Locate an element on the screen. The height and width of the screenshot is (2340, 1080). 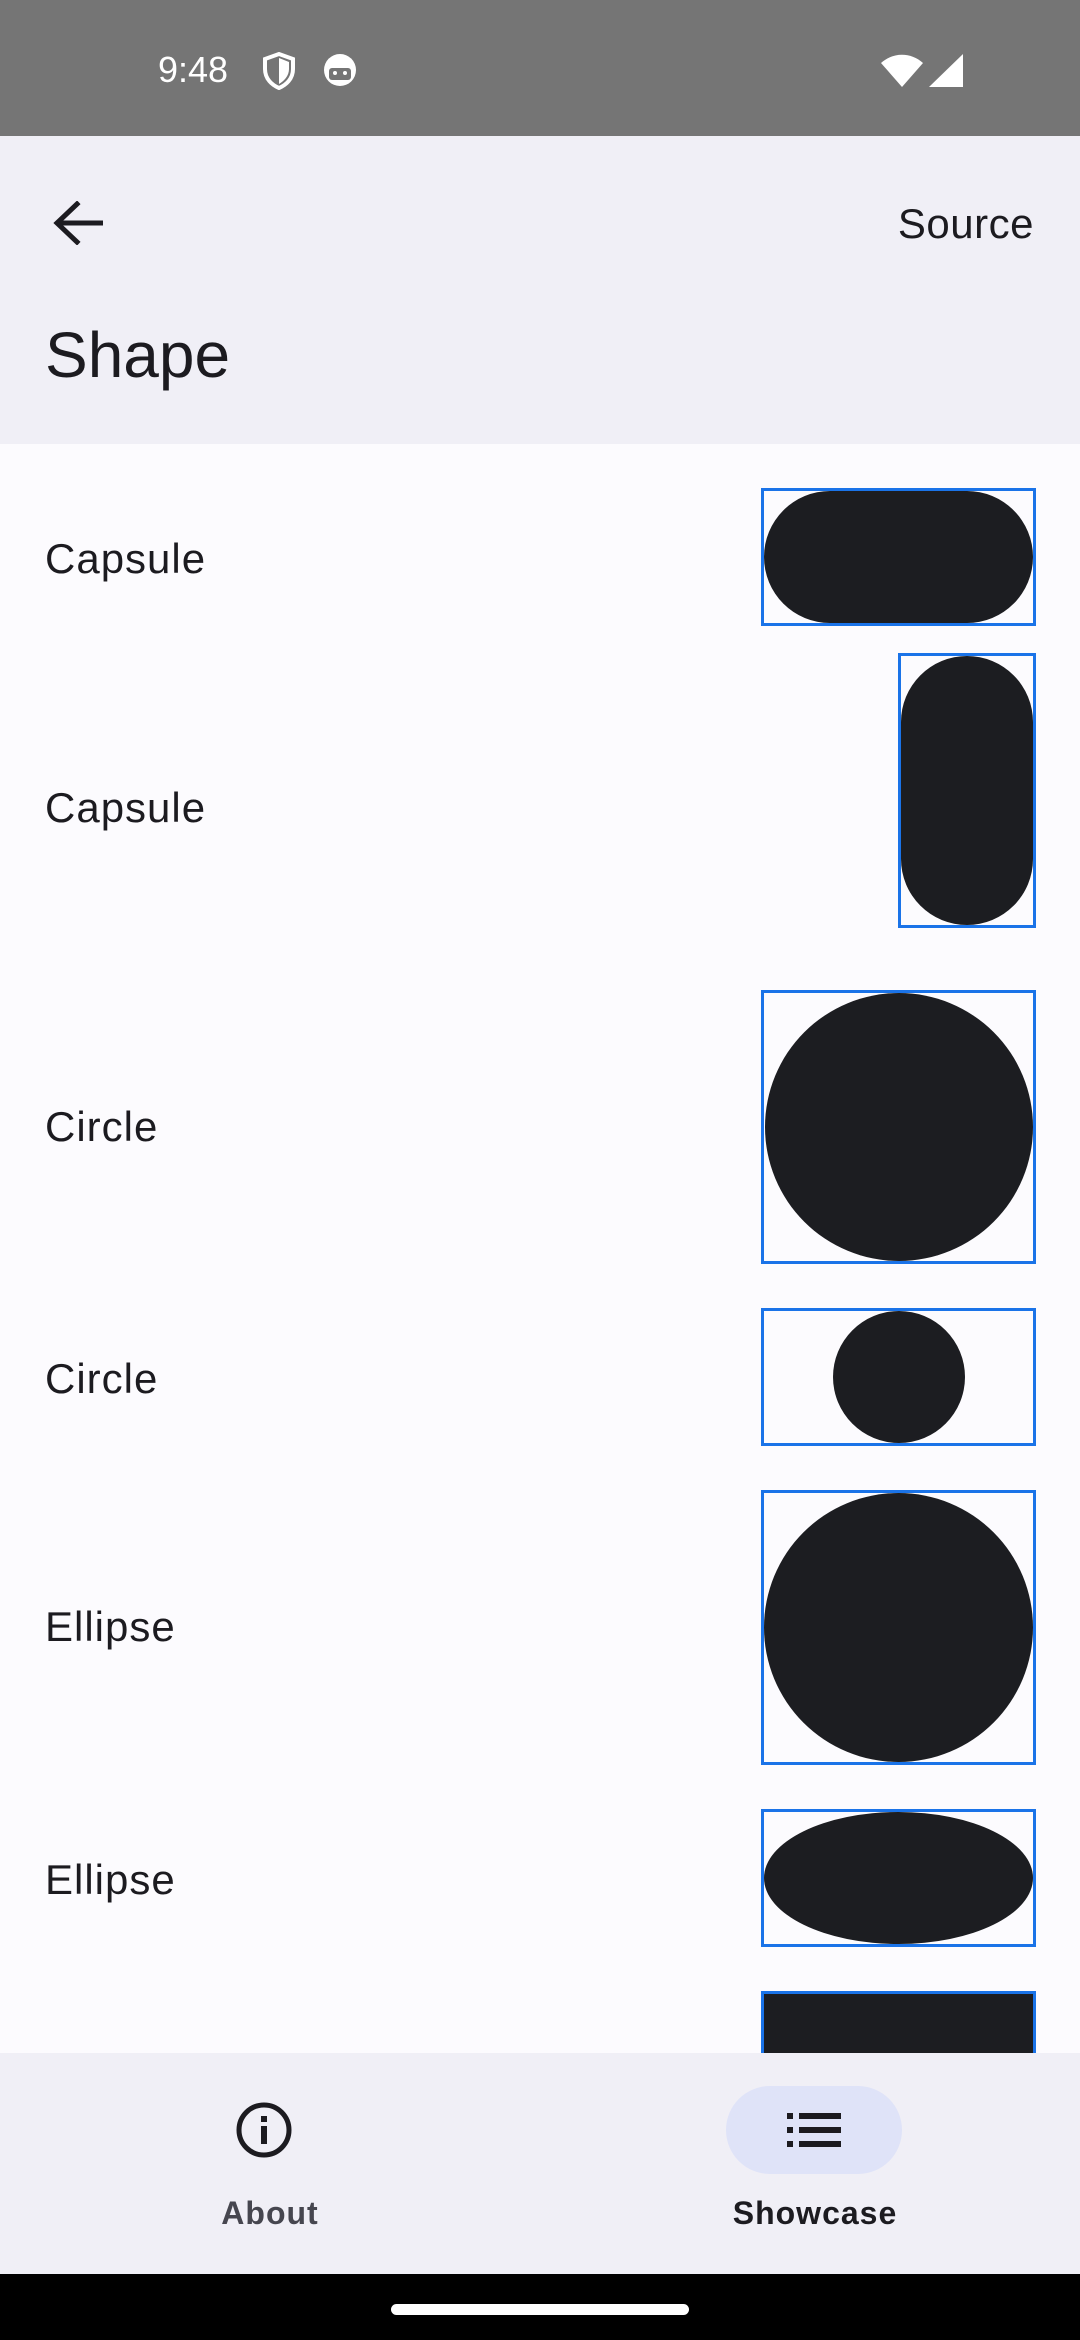
nav-item-showcase: Showcase is located at coordinates (810, 2163).